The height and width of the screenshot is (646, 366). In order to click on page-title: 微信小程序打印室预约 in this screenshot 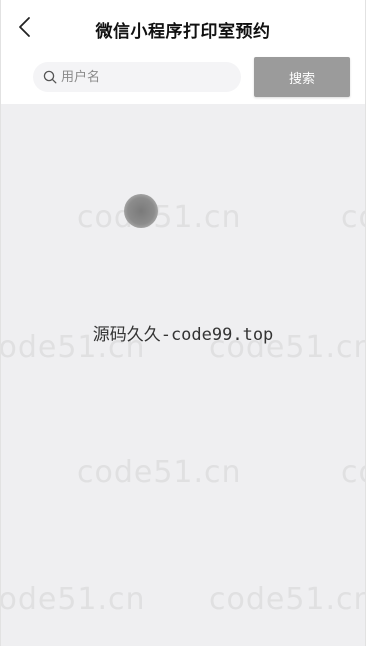, I will do `click(183, 32)`.